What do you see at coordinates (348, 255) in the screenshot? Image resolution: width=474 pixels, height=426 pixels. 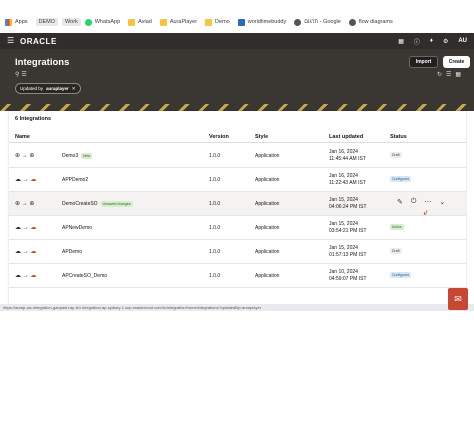 I see `updated-time: 01:57:13 PM IST` at bounding box center [348, 255].